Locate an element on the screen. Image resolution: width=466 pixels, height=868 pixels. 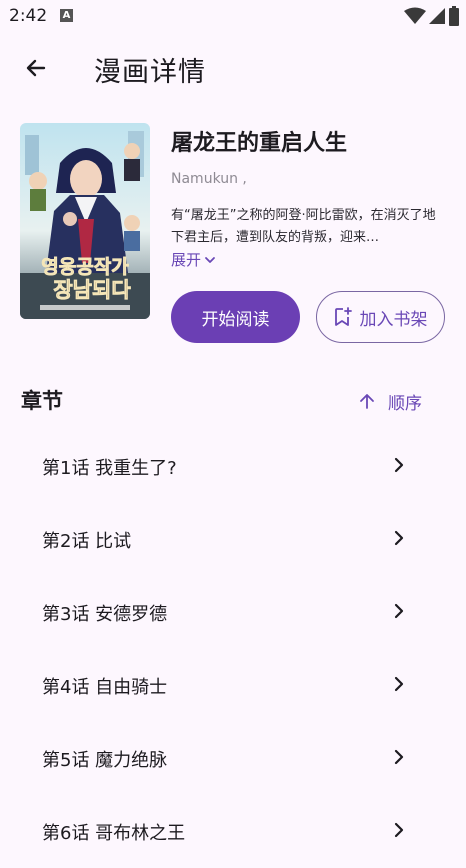
chapter-item: 第1话 我重生了? is located at coordinates (233, 466).